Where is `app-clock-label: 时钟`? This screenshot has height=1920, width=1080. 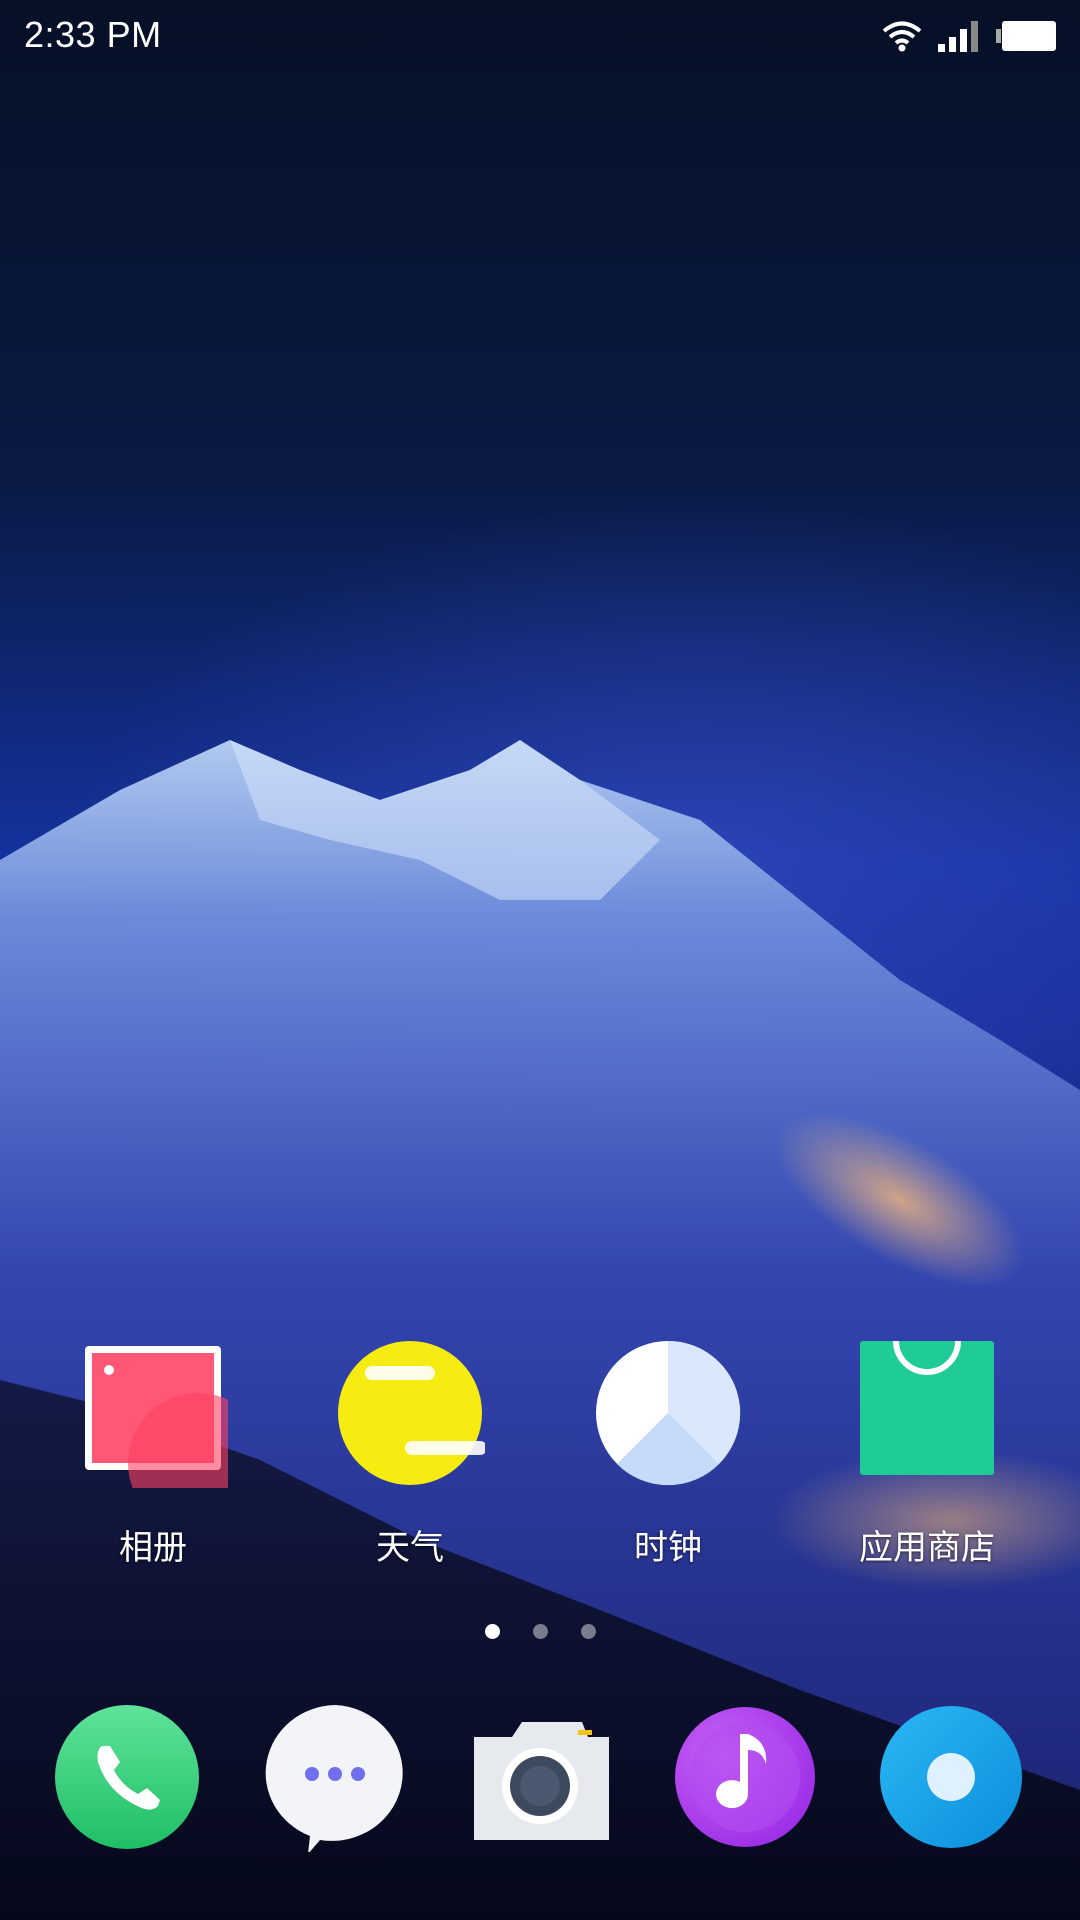 app-clock-label: 时钟 is located at coordinates (668, 1548).